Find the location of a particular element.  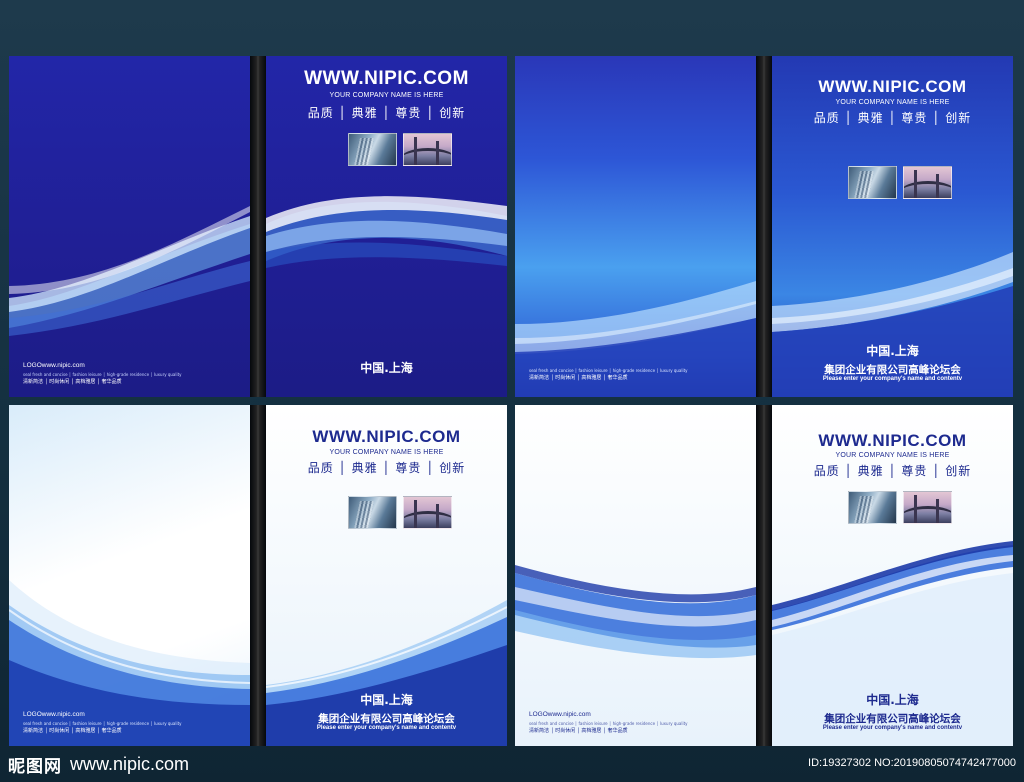

watermark-site-url: www.nipic.com is located at coordinates (130, 763).